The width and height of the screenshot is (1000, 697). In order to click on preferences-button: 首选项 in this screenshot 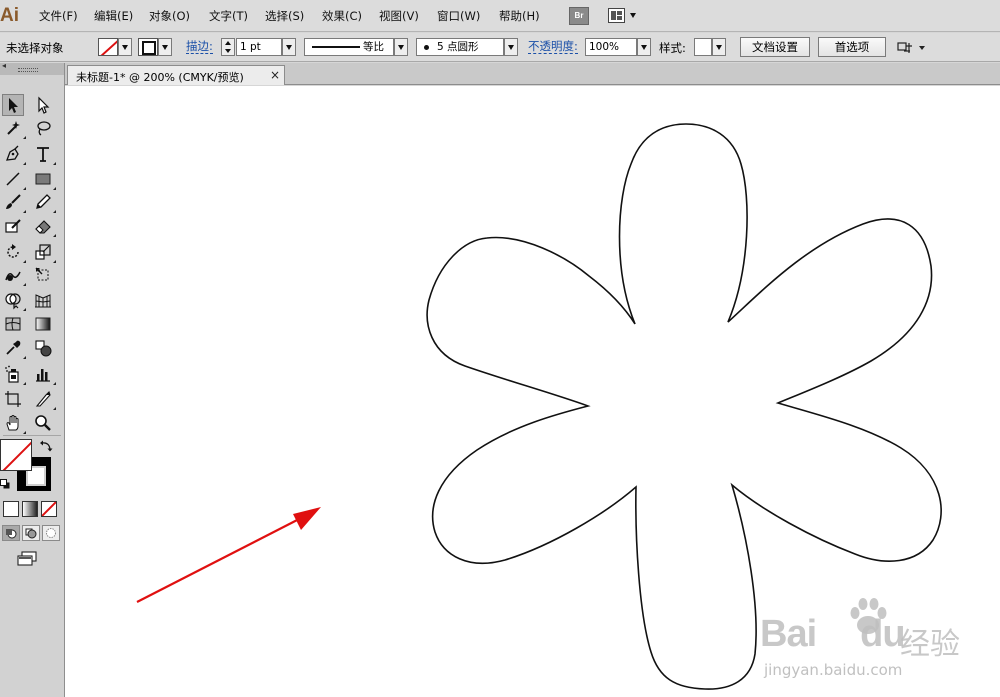, I will do `click(852, 47)`.